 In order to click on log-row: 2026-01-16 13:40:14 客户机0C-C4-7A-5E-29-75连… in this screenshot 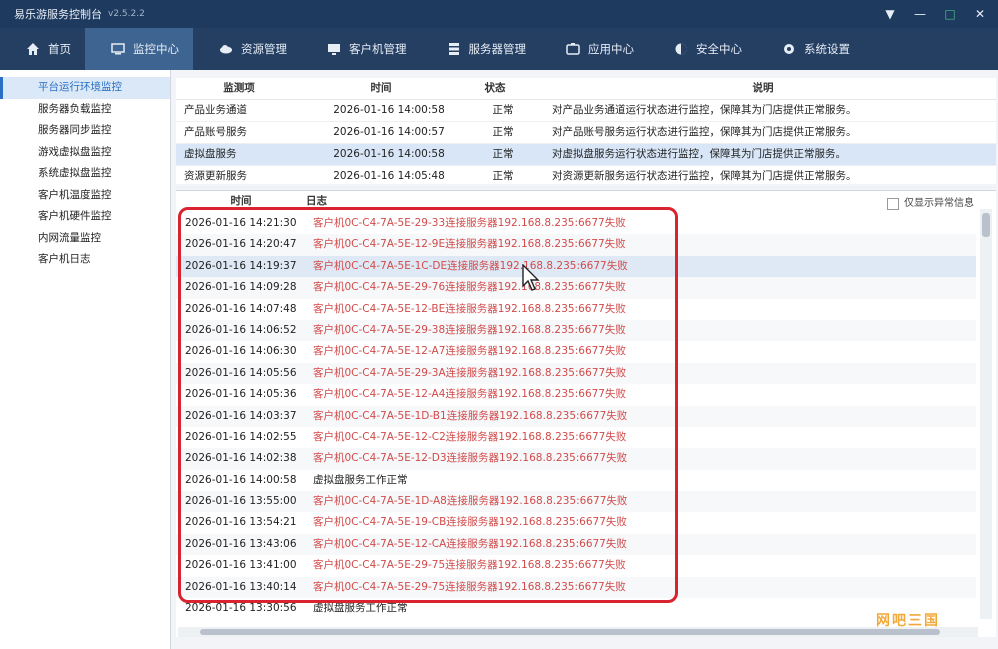, I will do `click(576, 587)`.